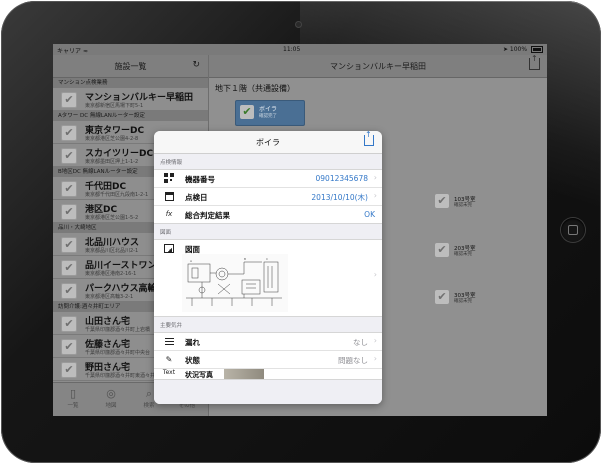  I want to click on popover-title: ボイラ, so click(268, 142).